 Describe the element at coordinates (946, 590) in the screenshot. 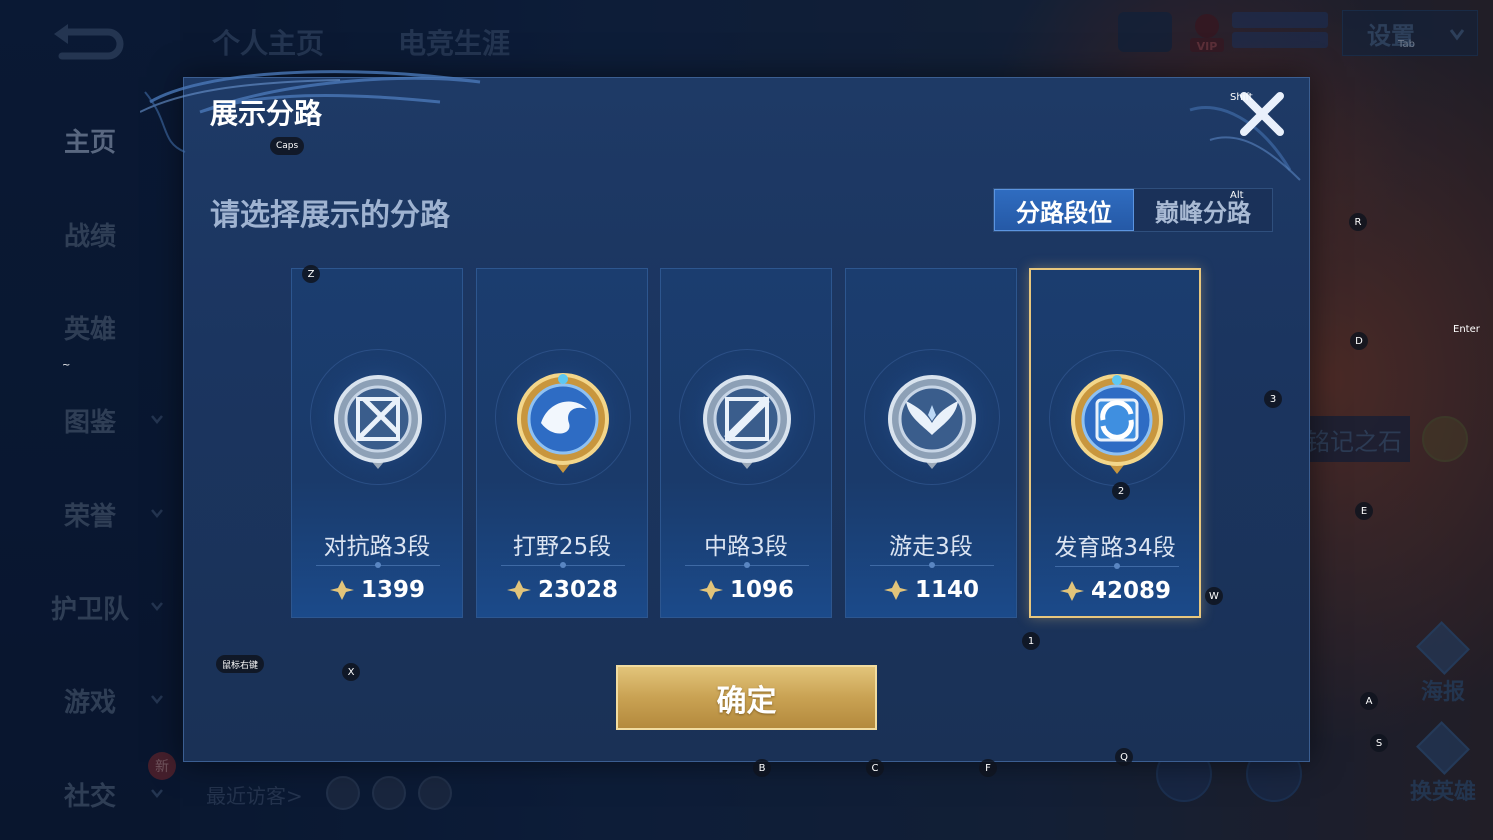

I see `score-value: 1140` at that location.